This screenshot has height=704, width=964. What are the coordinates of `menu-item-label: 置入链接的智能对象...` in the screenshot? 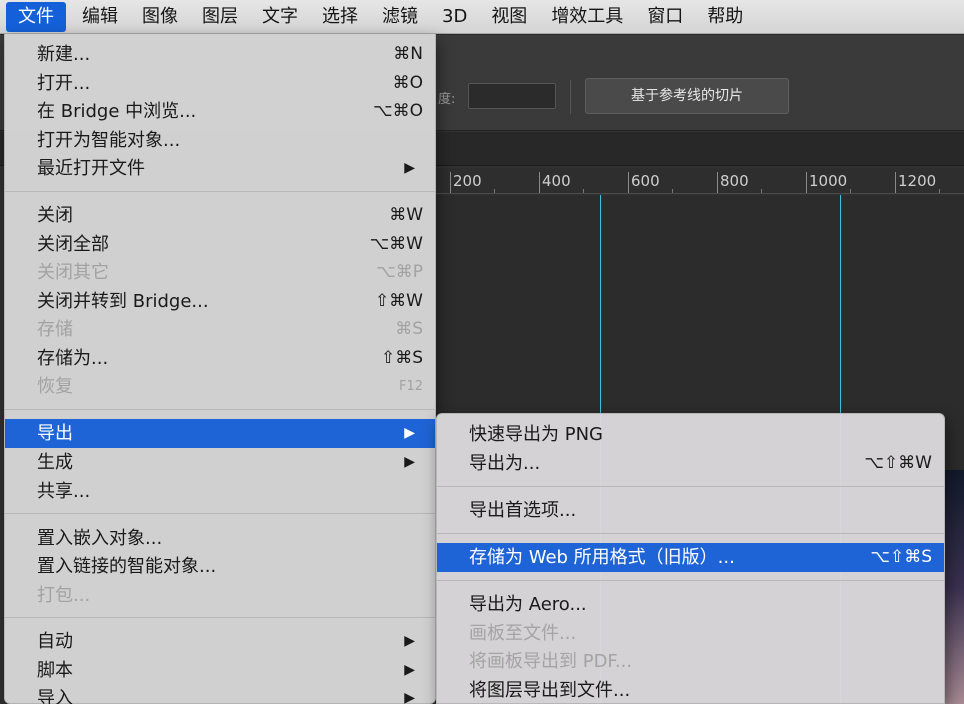 It's located at (127, 566).